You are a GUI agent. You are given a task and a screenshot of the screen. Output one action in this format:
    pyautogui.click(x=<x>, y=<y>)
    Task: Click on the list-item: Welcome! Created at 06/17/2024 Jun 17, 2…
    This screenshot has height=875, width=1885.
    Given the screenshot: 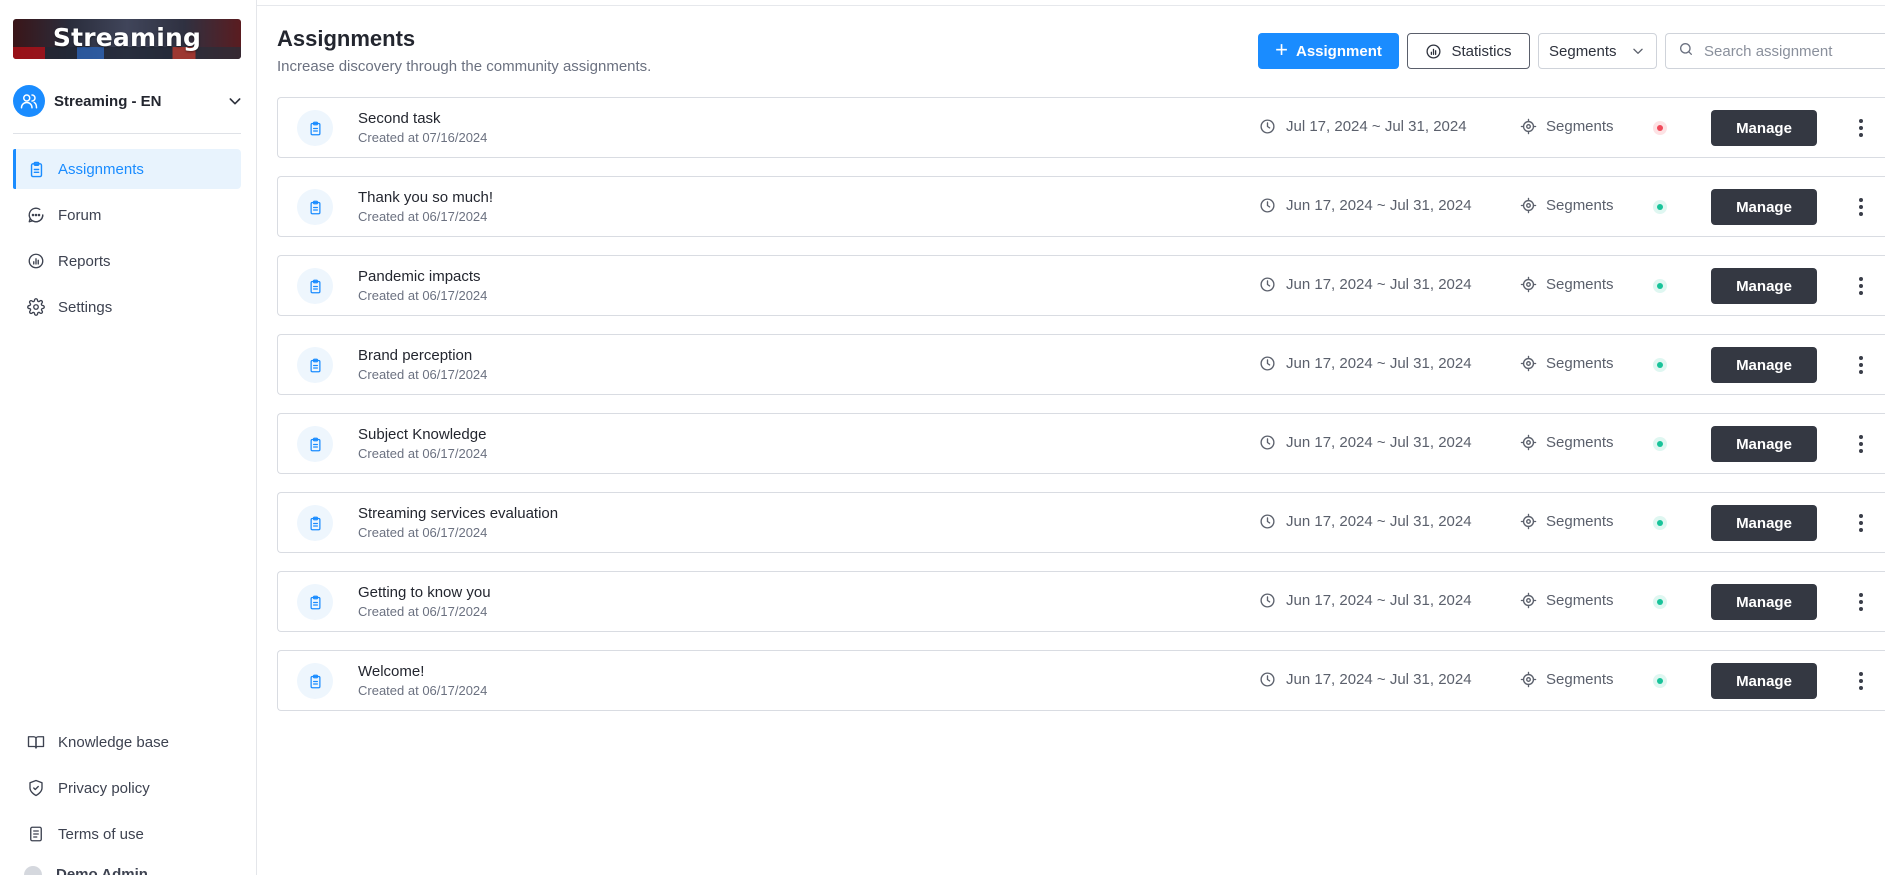 What is the action you would take?
    pyautogui.click(x=1081, y=680)
    